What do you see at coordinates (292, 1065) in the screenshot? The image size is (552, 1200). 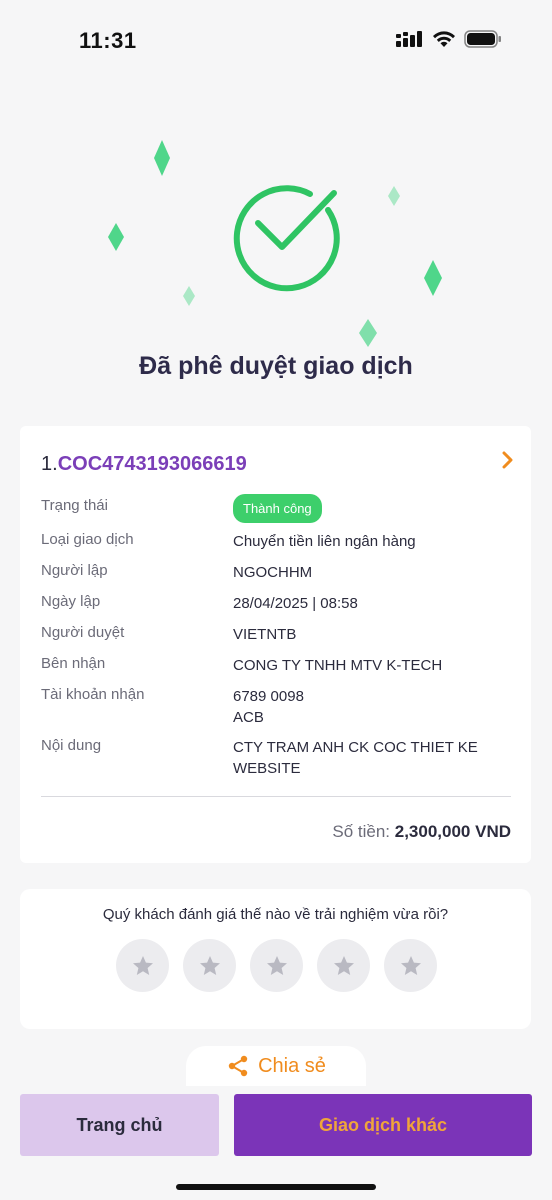 I see `share-label: Chia sẻ` at bounding box center [292, 1065].